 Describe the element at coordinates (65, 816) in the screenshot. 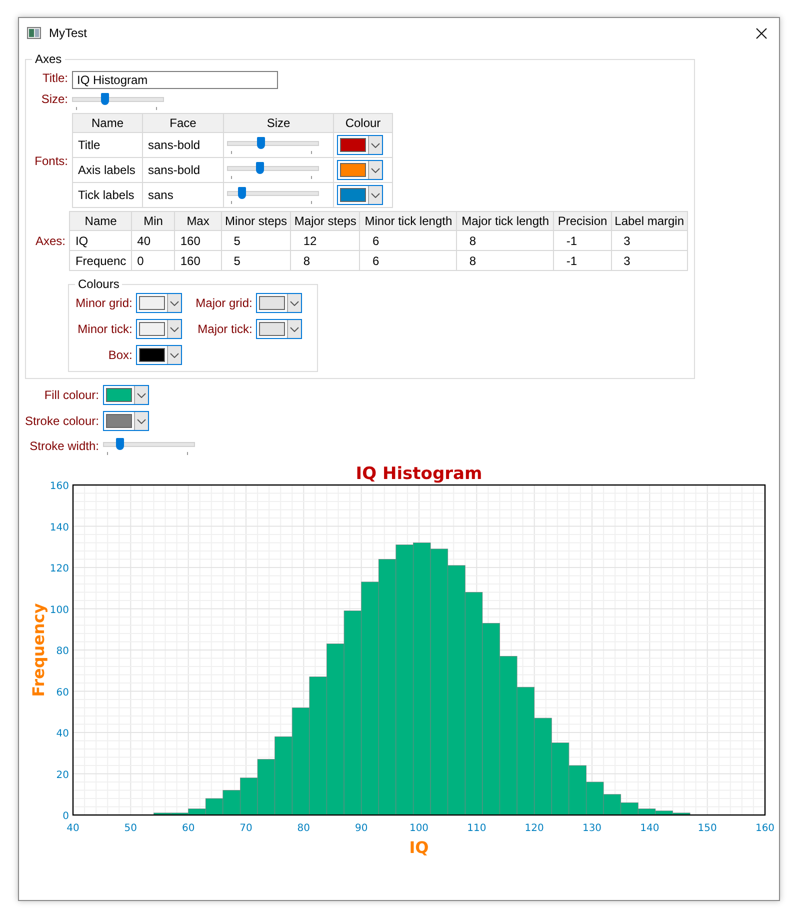

I see `tick-label: 0` at that location.